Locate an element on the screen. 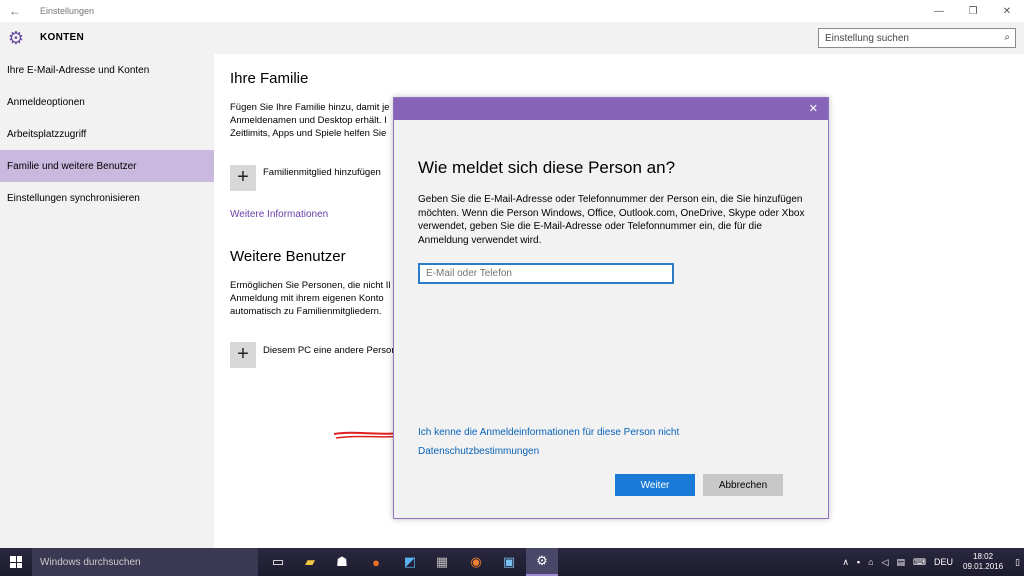  title-bar: ← Einstellungen — ❐ ✕ is located at coordinates (512, 11).